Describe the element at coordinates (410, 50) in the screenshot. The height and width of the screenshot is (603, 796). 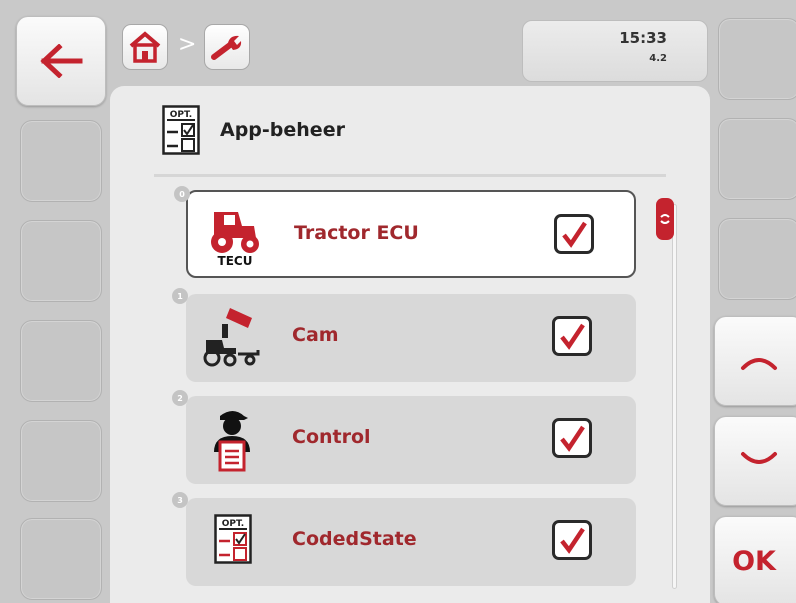
I see `header-bar: > 15:33 4.2` at that location.